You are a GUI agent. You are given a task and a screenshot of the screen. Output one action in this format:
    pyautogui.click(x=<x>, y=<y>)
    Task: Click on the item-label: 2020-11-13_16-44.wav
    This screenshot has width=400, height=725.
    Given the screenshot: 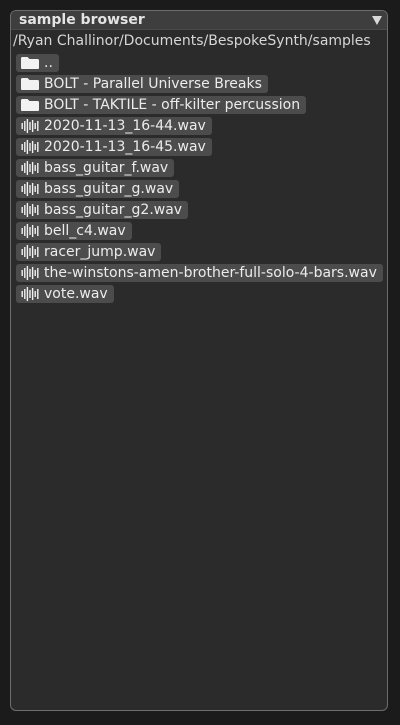 What is the action you would take?
    pyautogui.click(x=125, y=126)
    